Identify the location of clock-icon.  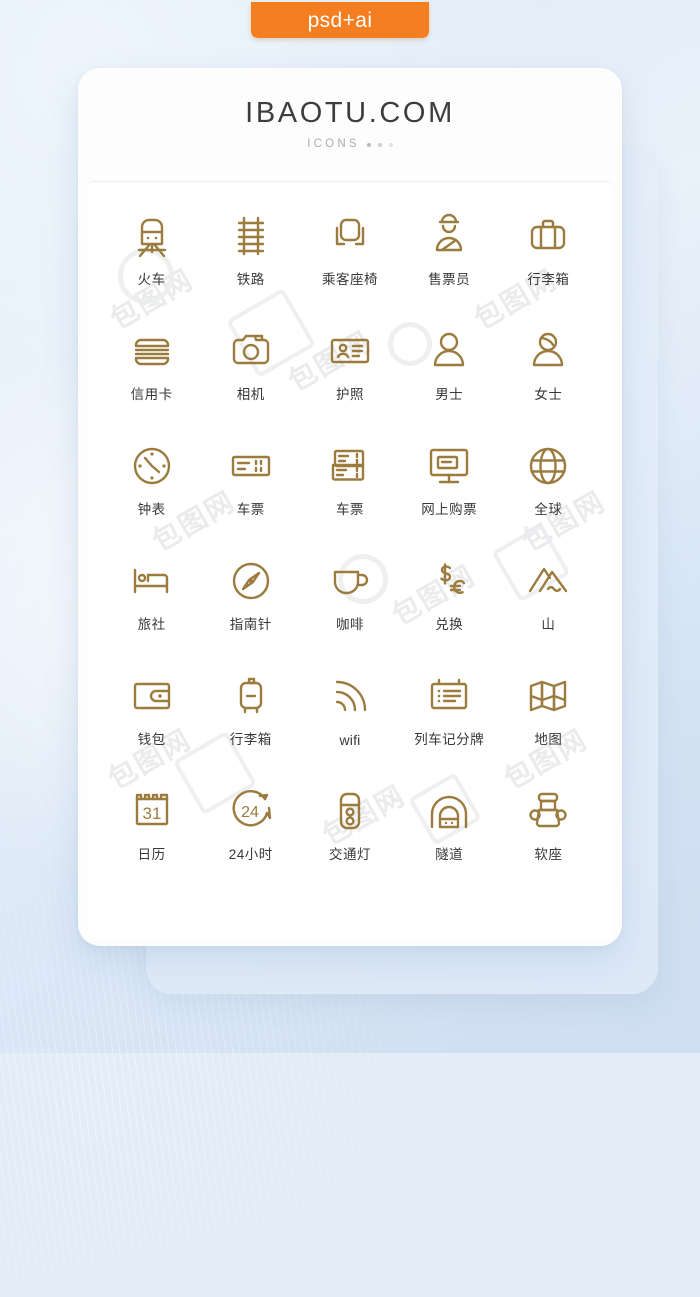
(152, 466).